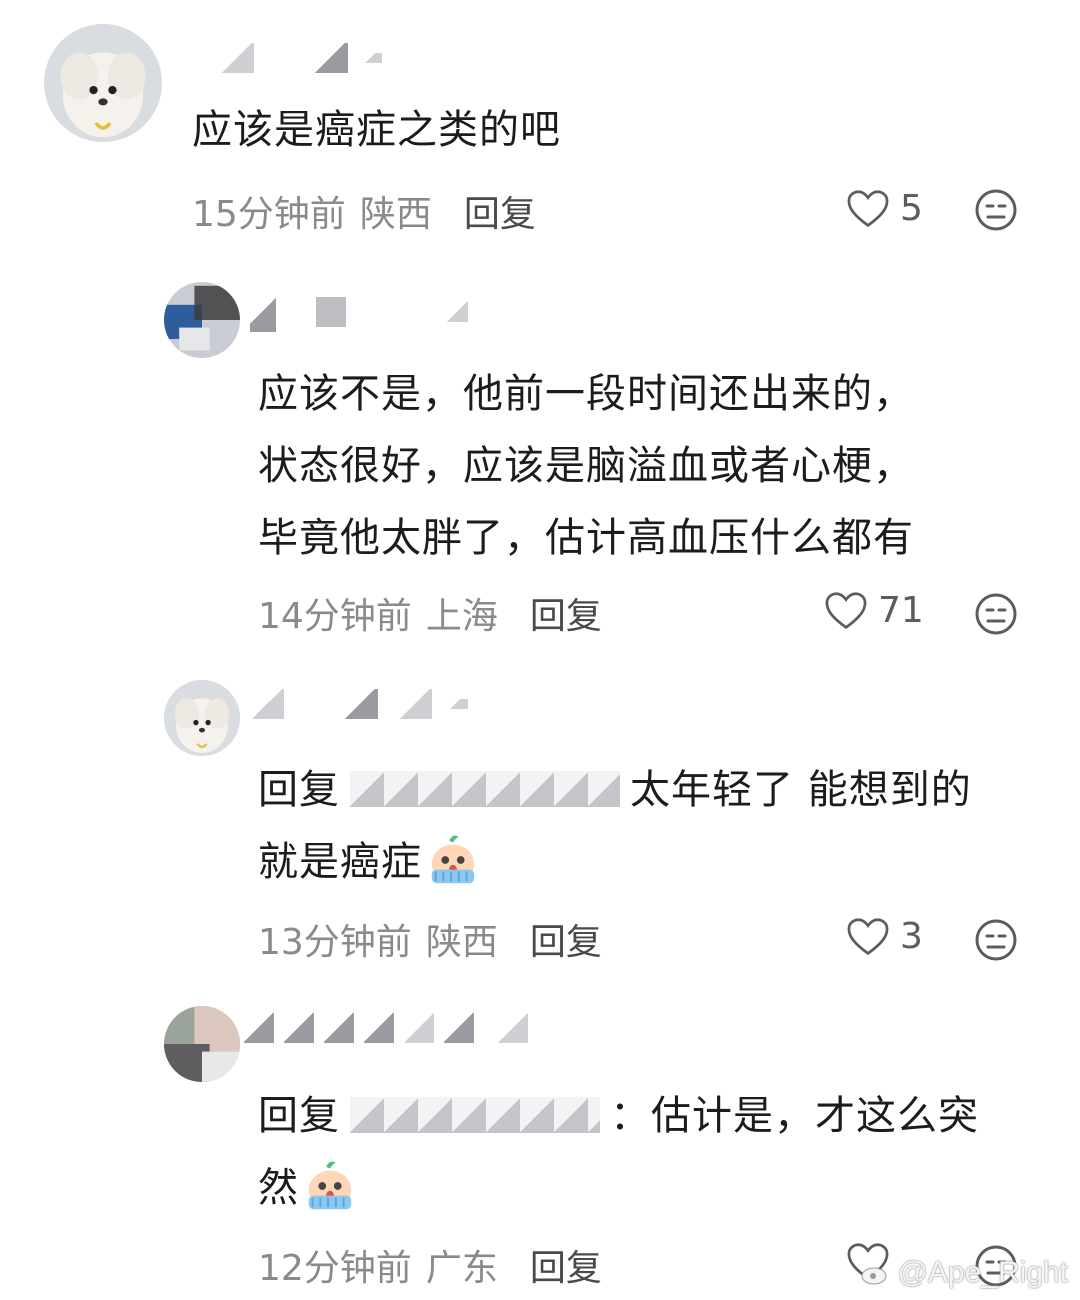  I want to click on comment-line: 回复 太年轻了 能想到的, so click(615, 790).